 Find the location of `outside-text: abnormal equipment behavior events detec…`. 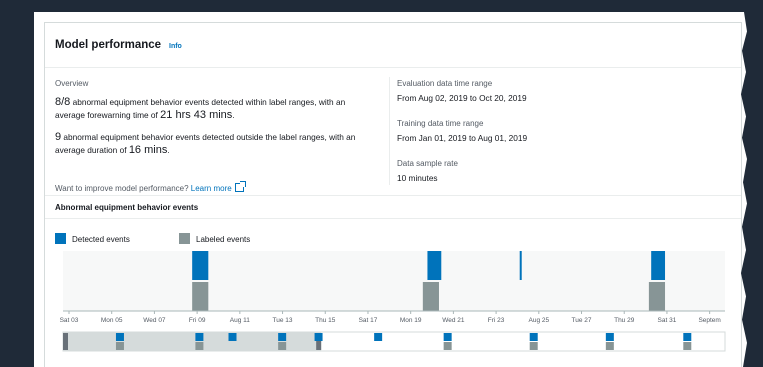

outside-text: abnormal equipment behavior events detec… is located at coordinates (208, 137).